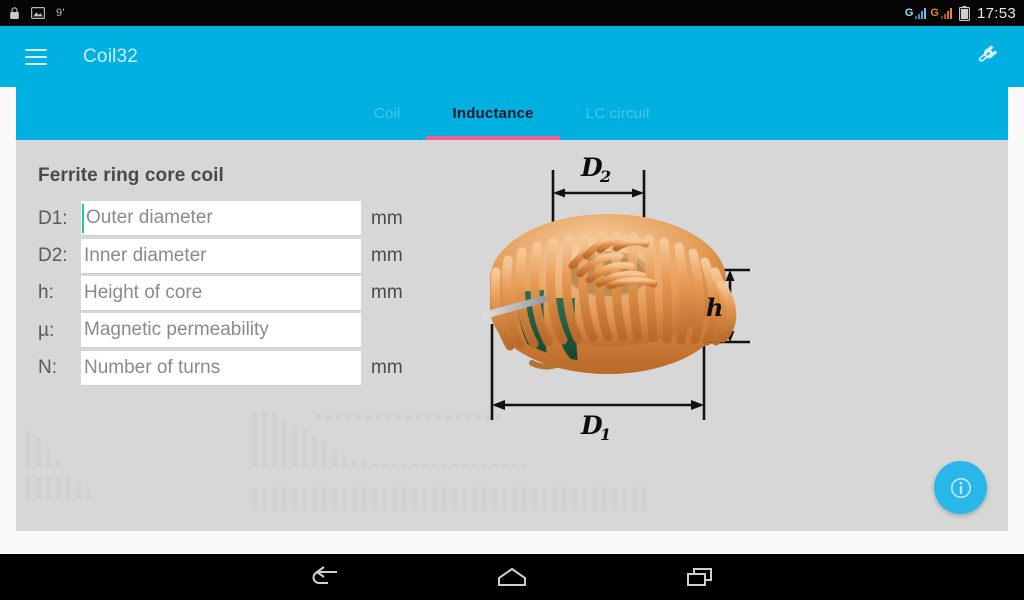 The image size is (1024, 600). I want to click on temperature-label: 9', so click(60, 13).